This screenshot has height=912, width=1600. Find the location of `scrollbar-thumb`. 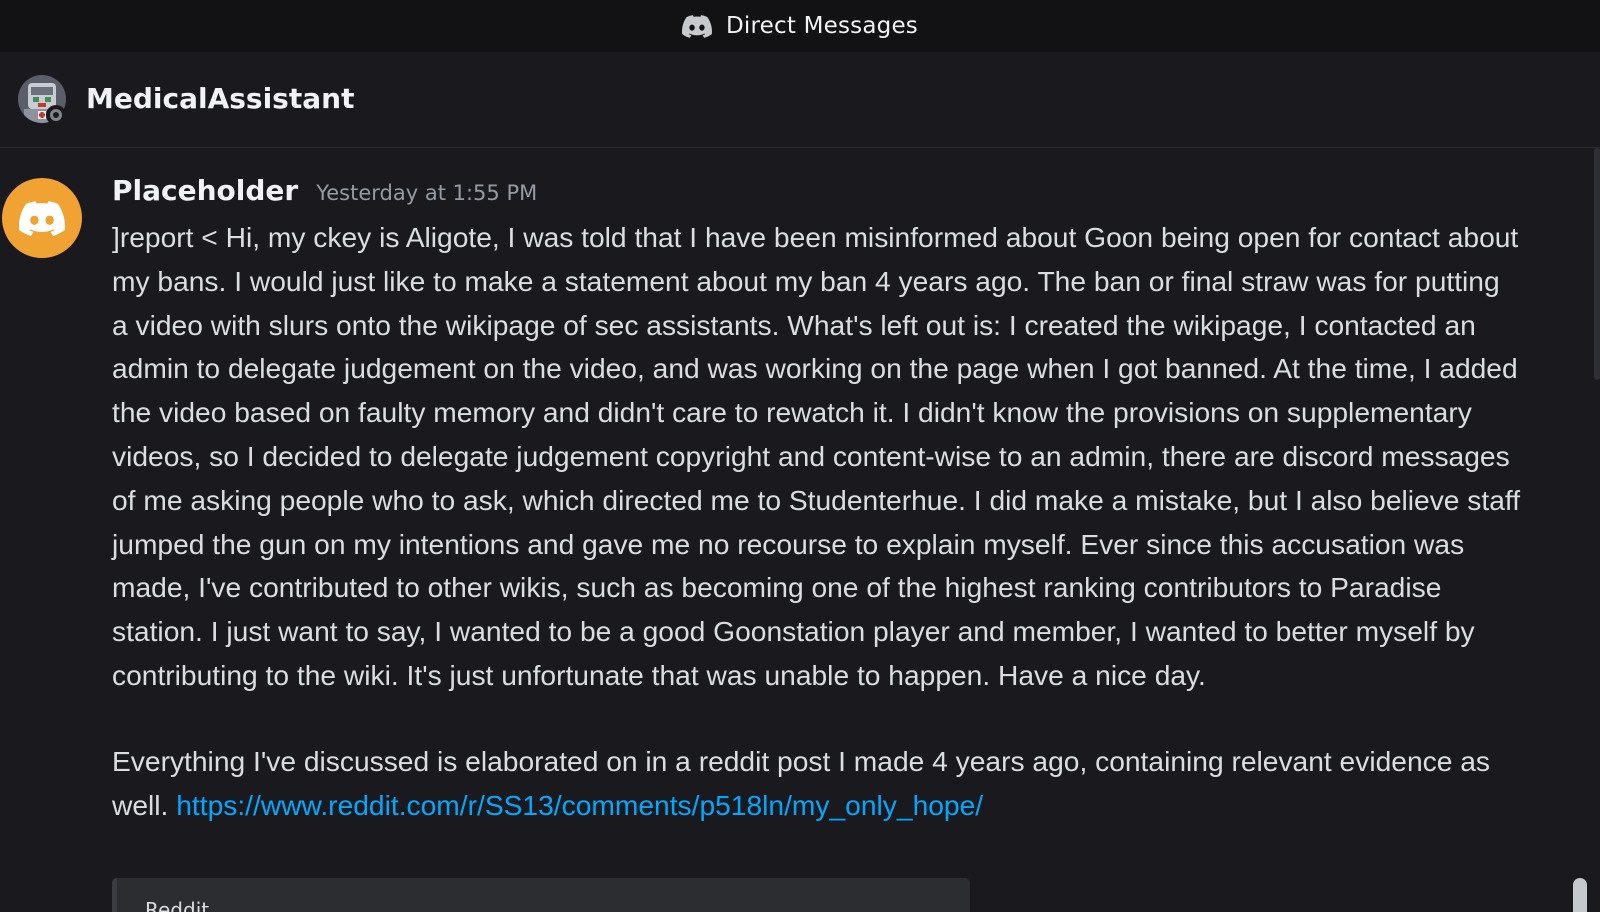

scrollbar-thumb is located at coordinates (1597, 264).